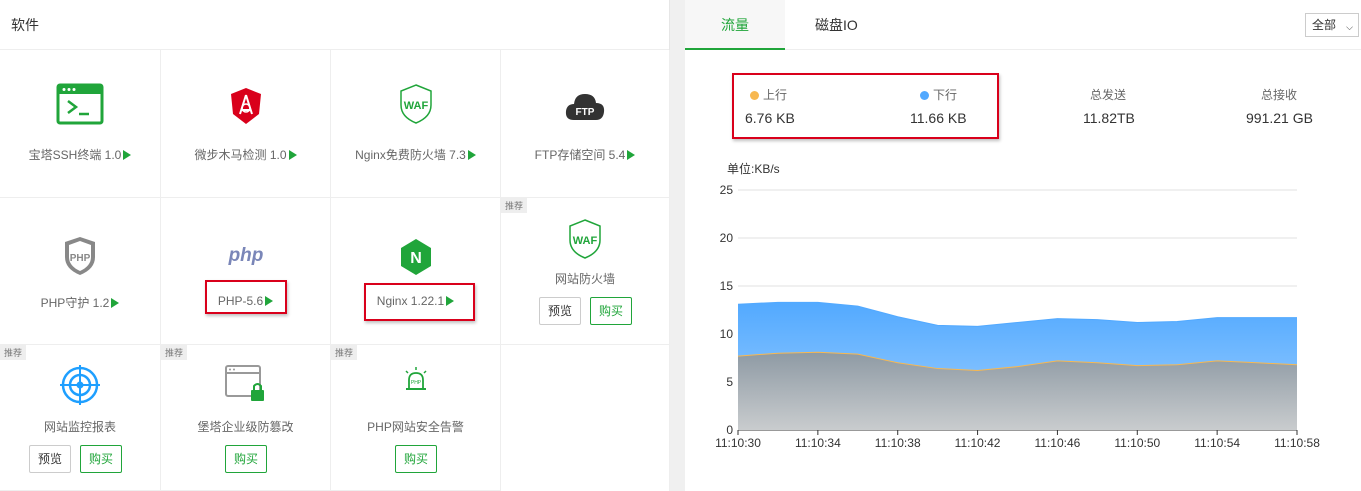  I want to click on software-item-nginx-waf: WAF Nginx免费防火墙 7.3, so click(416, 124).